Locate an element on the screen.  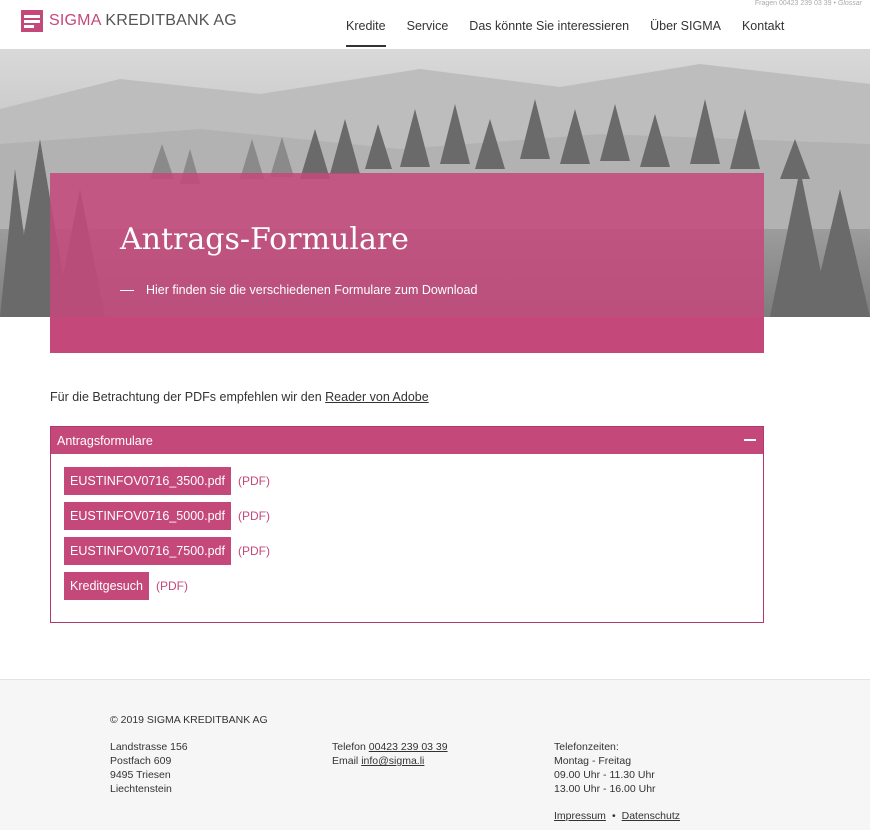
topline: Fragen 00423 239 03 39 • Glossar is located at coordinates (808, 3).